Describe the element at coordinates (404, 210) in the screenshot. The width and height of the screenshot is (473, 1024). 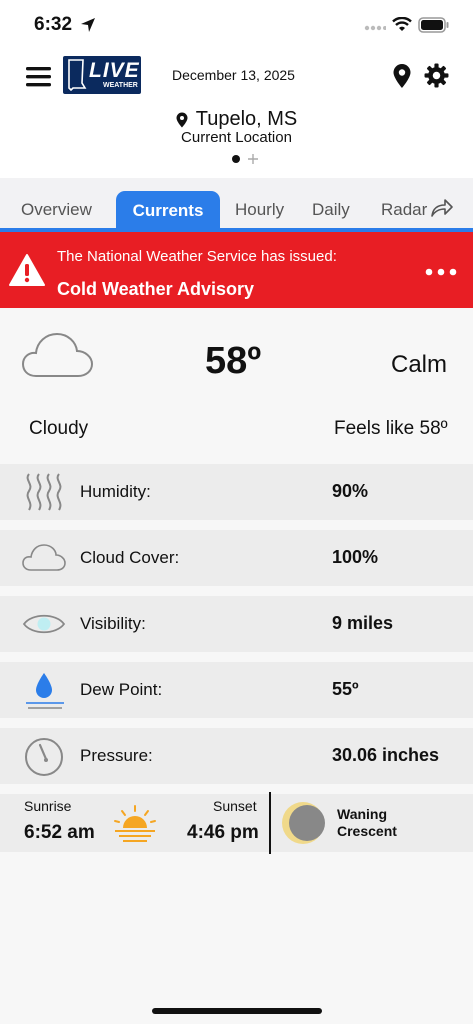
I see `tab-radar: Radar` at that location.